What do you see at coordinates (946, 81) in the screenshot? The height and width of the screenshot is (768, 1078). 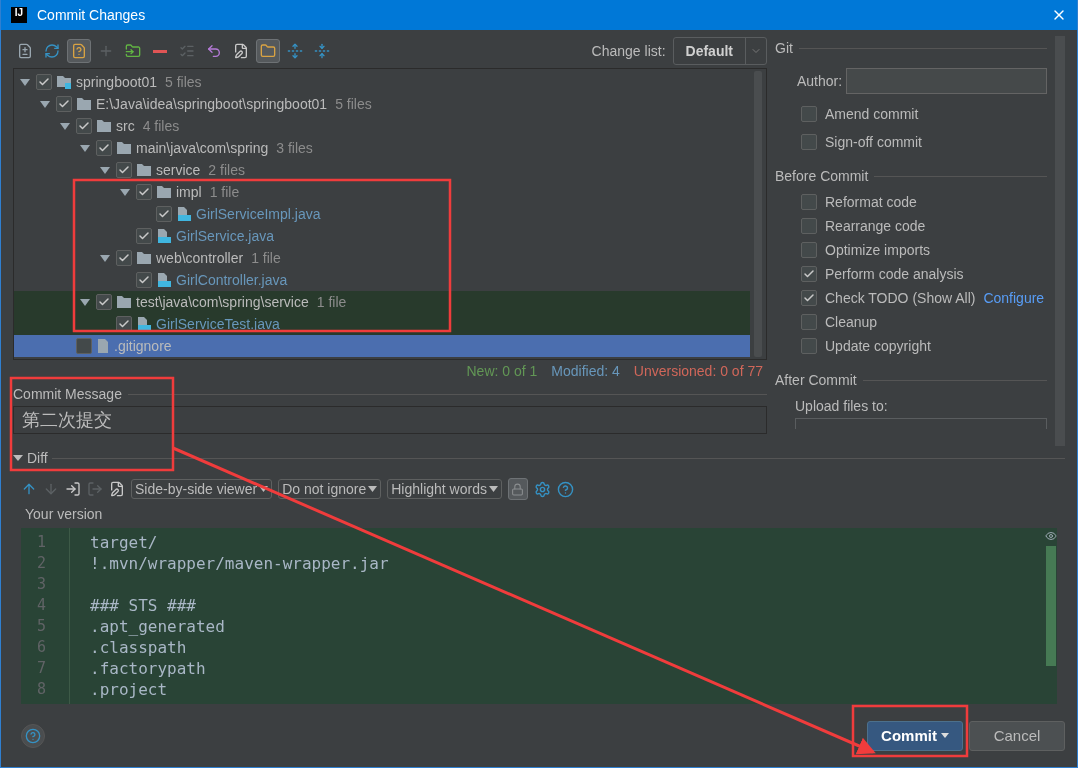 I see `author-field` at bounding box center [946, 81].